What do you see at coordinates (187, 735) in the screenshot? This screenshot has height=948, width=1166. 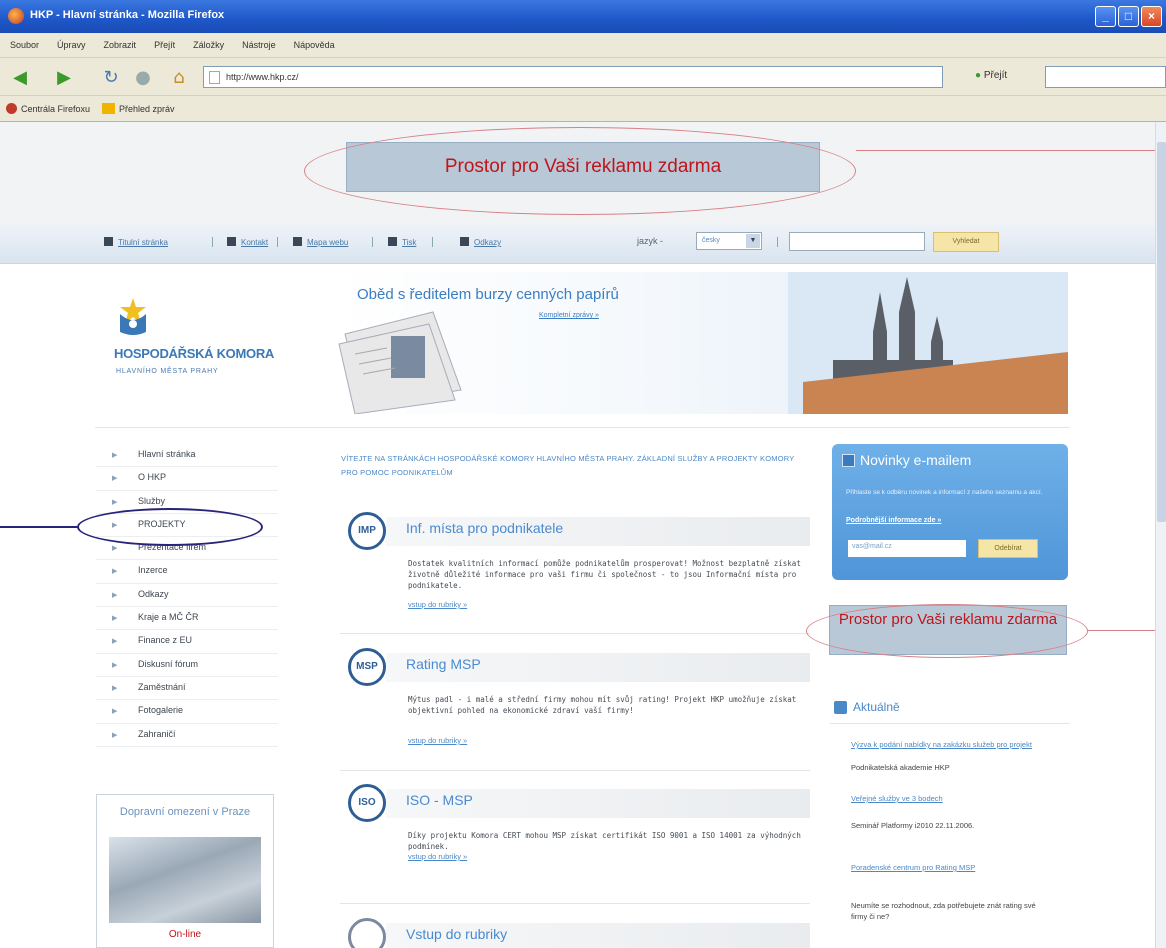 I see `sidebar-item-abroad: ▶ Zahraničí` at bounding box center [187, 735].